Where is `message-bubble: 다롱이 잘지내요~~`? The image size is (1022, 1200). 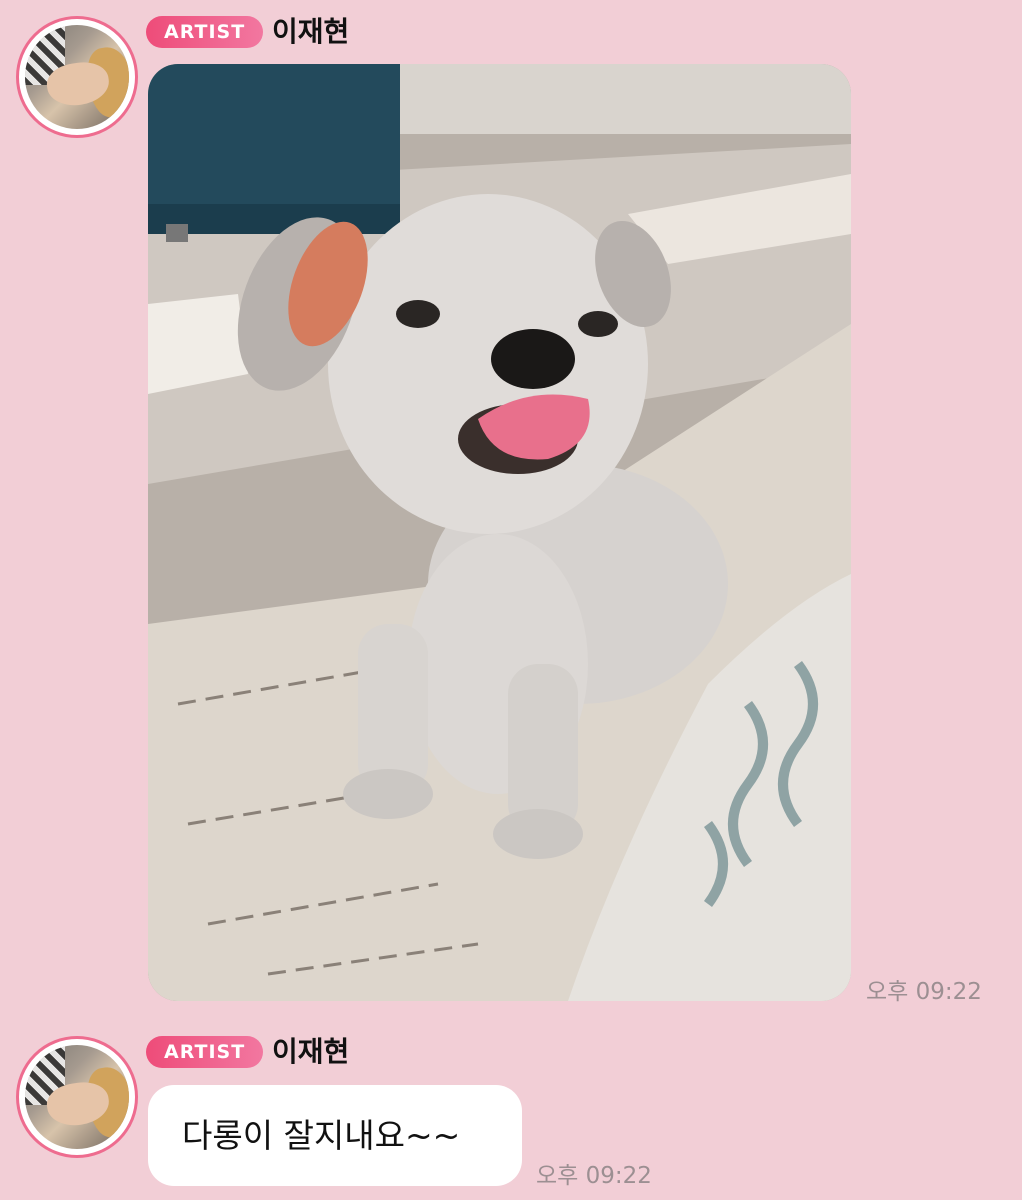 message-bubble: 다롱이 잘지내요~~ is located at coordinates (335, 1135).